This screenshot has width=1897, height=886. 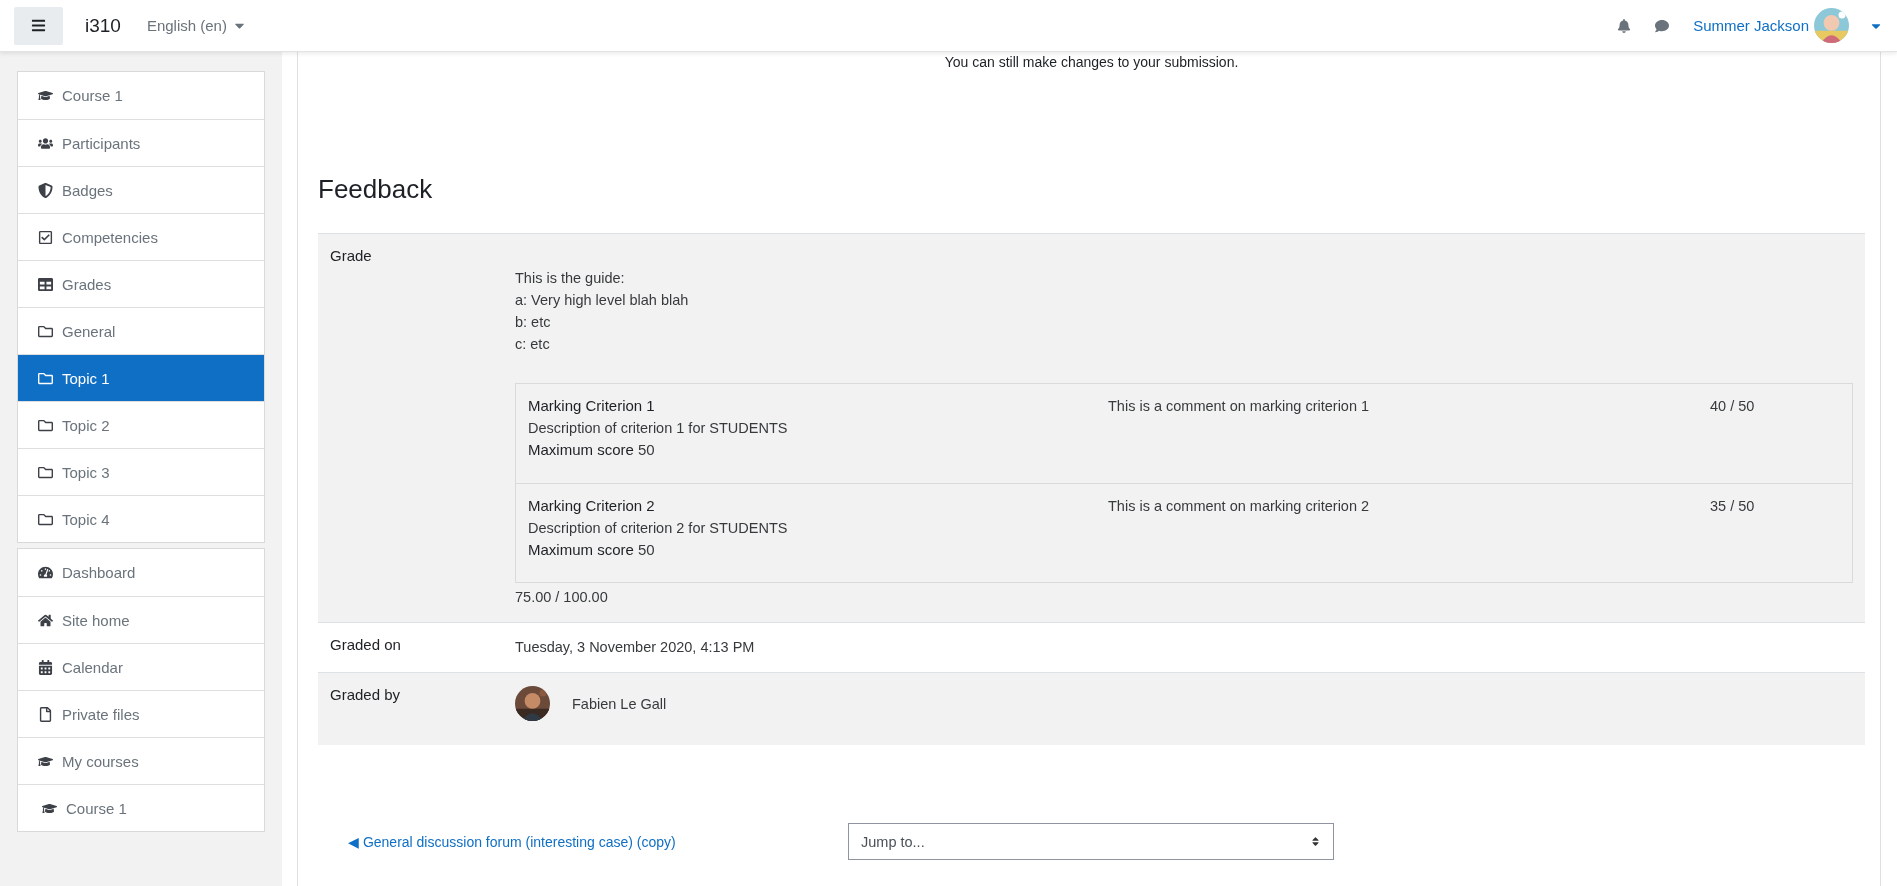 What do you see at coordinates (196, 25) in the screenshot?
I see `language-menu: English (en)` at bounding box center [196, 25].